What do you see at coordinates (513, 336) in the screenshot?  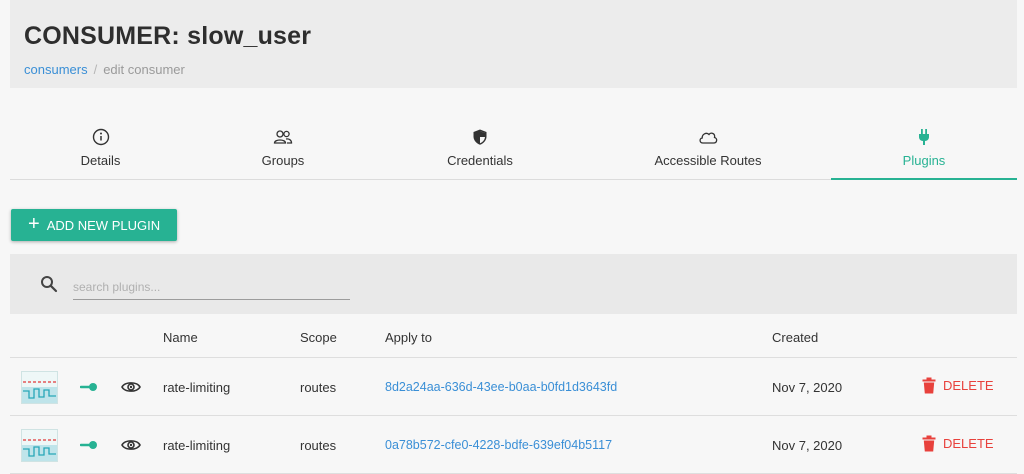 I see `table-header: Name Scope Apply to Created` at bounding box center [513, 336].